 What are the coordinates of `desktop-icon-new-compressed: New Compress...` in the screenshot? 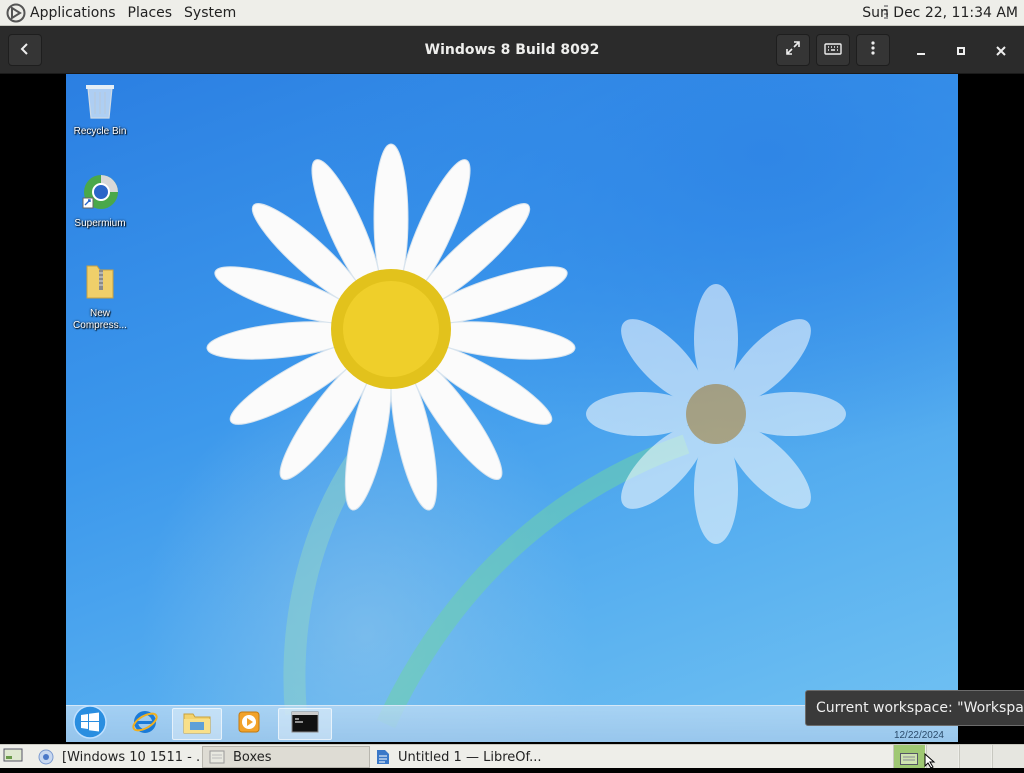 It's located at (102, 296).